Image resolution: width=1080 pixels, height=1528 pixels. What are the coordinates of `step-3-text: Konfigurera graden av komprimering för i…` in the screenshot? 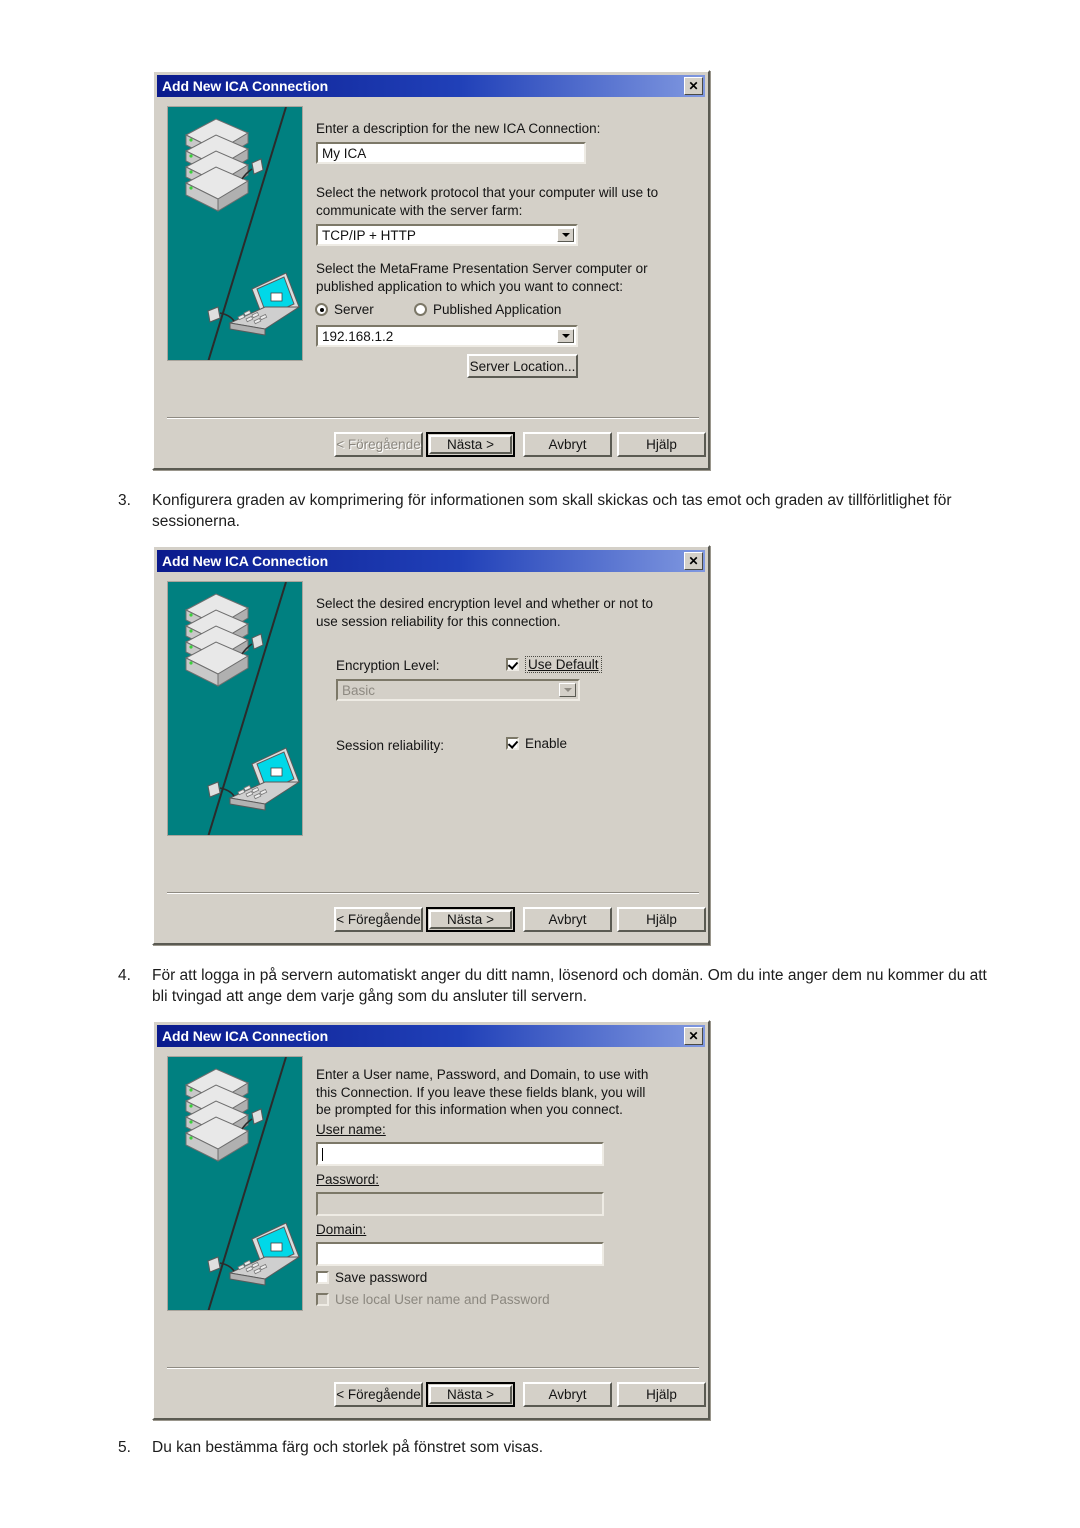 It's located at (552, 511).